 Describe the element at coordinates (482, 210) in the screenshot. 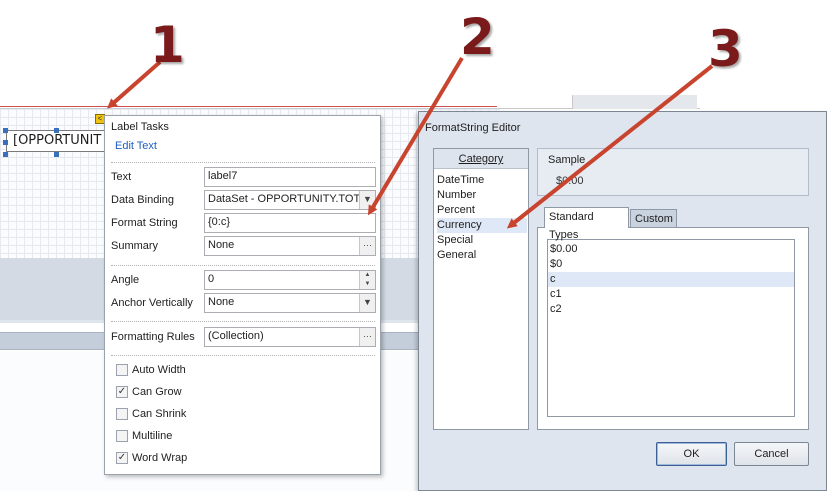

I see `category-item: Percent` at that location.